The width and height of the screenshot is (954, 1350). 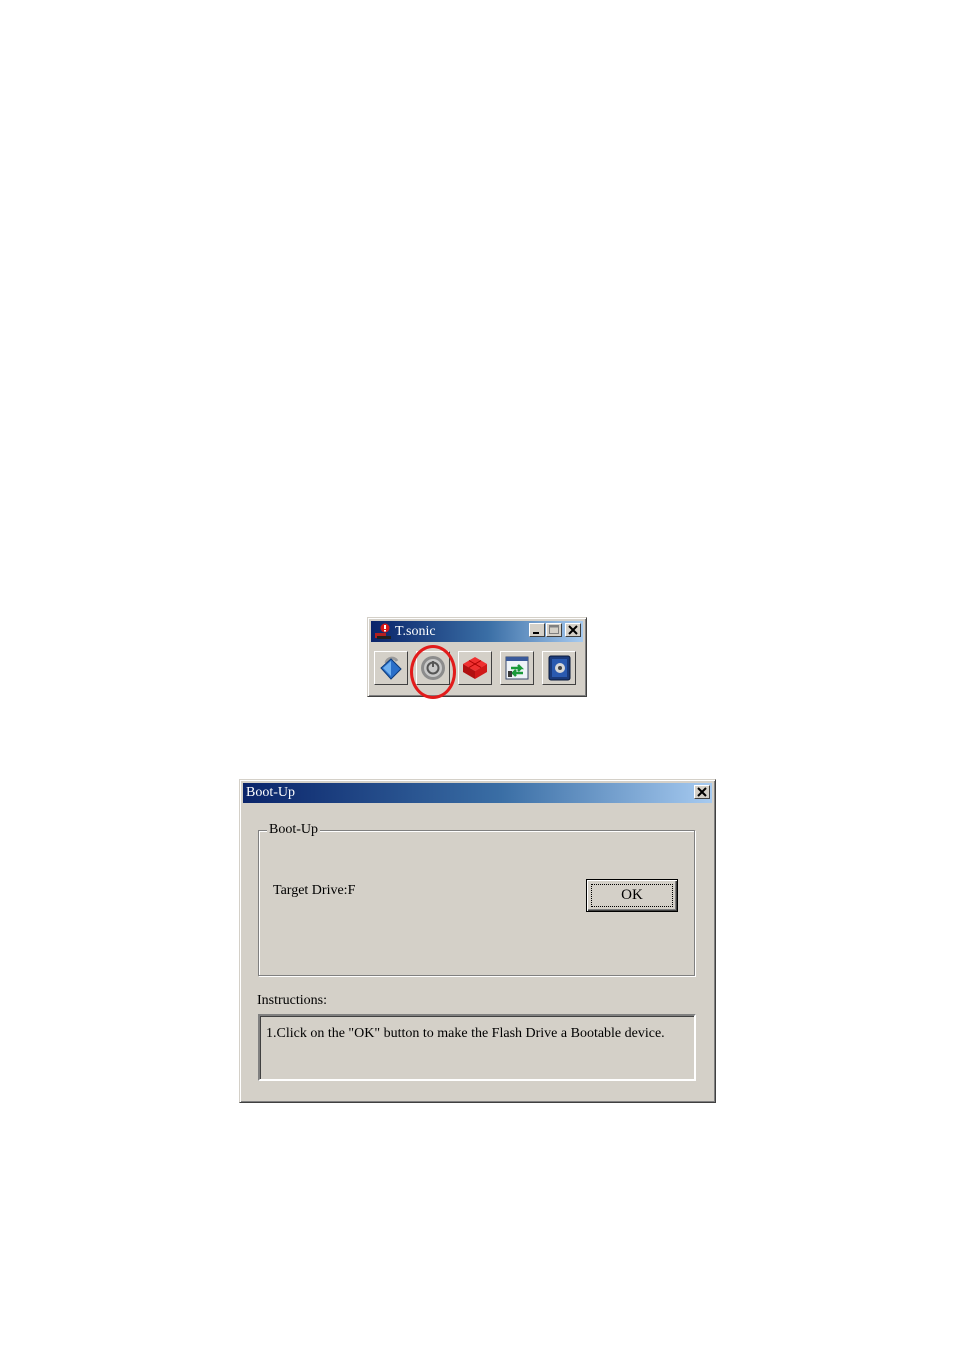 I want to click on tsonic-toolbar, so click(x=475, y=668).